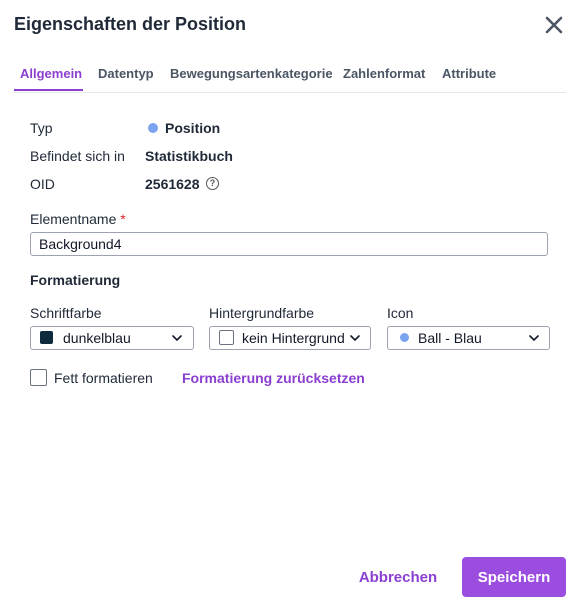 This screenshot has width=577, height=608. What do you see at coordinates (293, 338) in the screenshot?
I see `background-color-value: kein Hintergrund` at bounding box center [293, 338].